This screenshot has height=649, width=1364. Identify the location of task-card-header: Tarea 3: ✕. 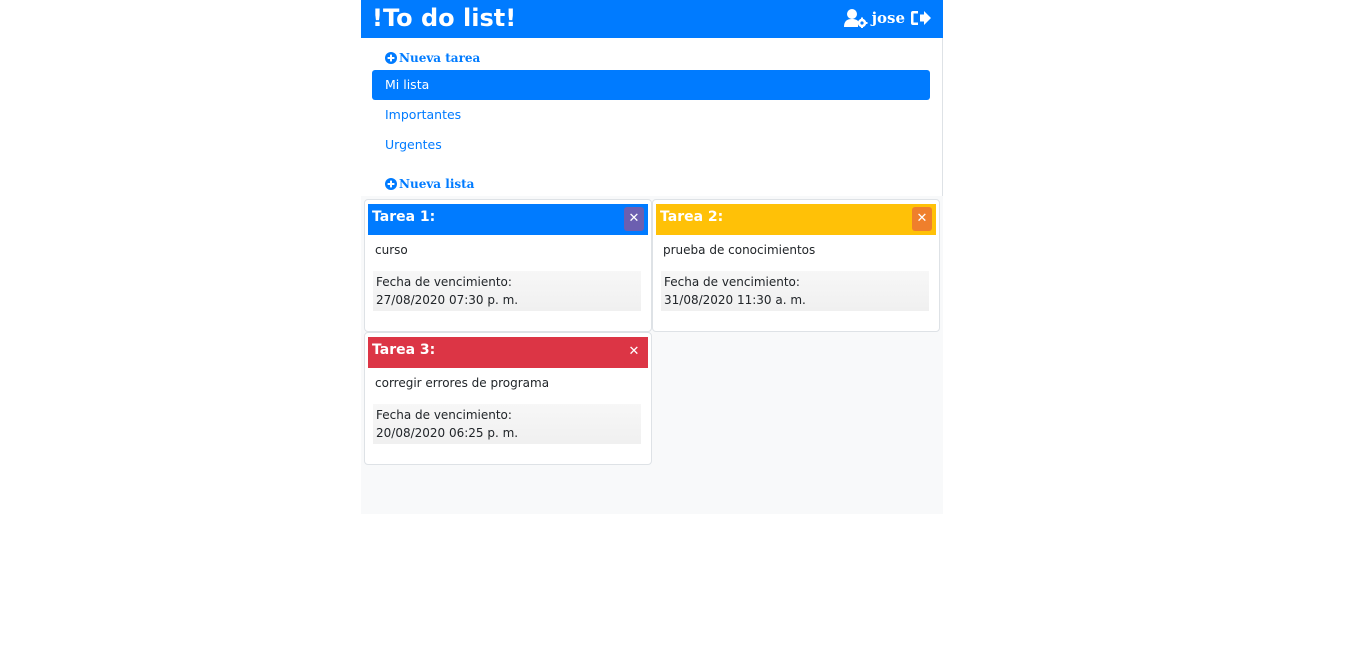
(508, 352).